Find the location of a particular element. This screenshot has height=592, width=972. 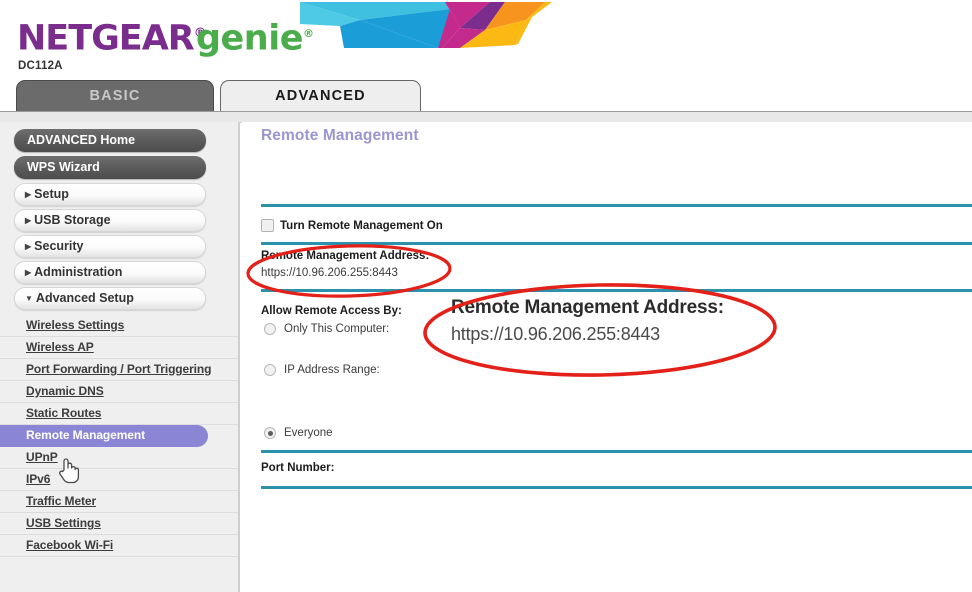

sidebar-item-administration: ▶ Administration is located at coordinates (110, 272).